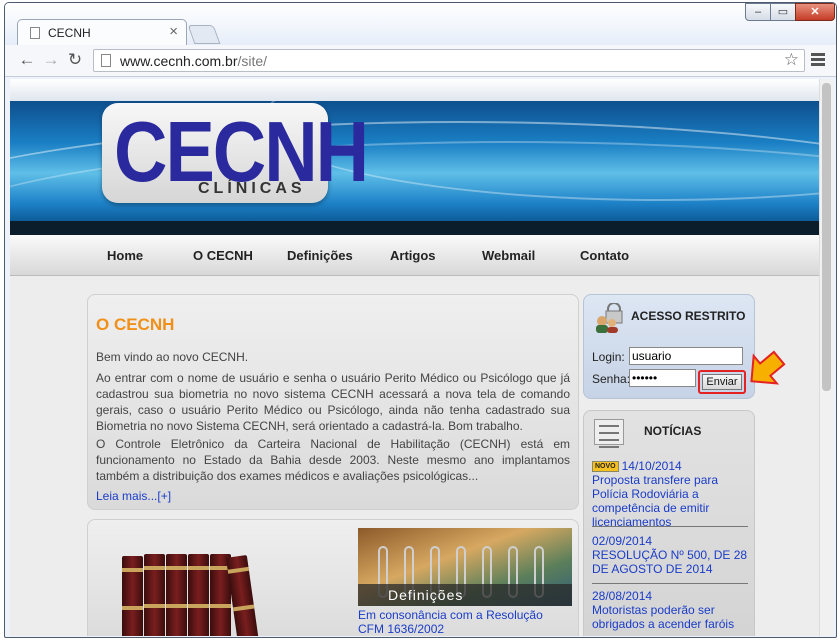  I want to click on section-title: O CECNH, so click(135, 324).